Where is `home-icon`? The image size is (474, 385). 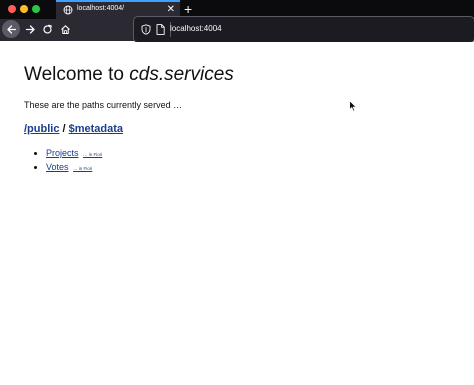
home-icon is located at coordinates (65, 29).